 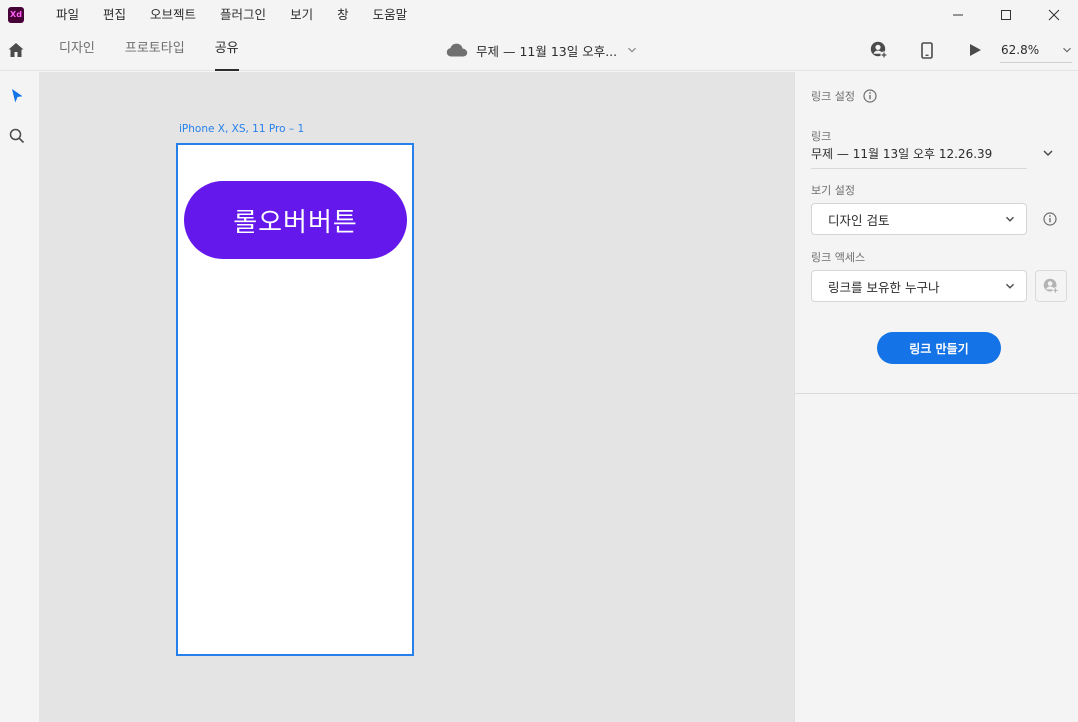 I want to click on link-settings-title: 링크 설정, so click(x=844, y=96).